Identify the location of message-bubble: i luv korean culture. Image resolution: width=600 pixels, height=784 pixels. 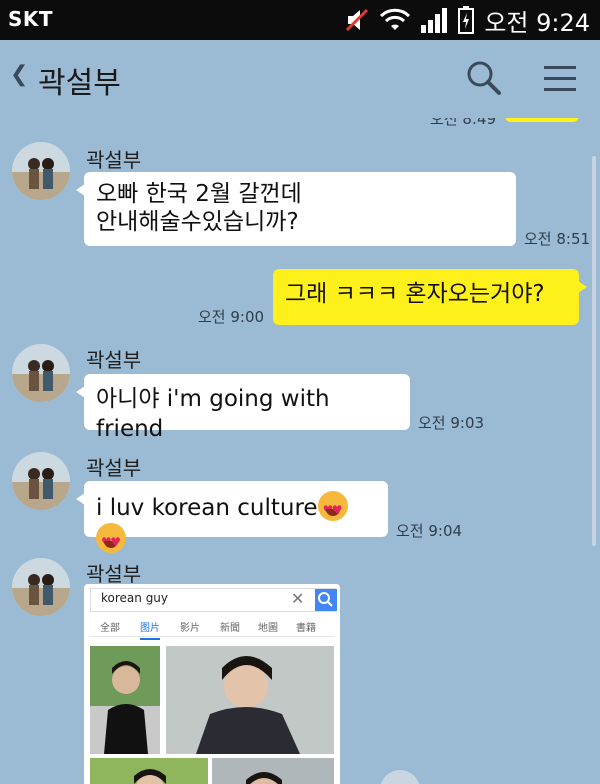
(232, 519).